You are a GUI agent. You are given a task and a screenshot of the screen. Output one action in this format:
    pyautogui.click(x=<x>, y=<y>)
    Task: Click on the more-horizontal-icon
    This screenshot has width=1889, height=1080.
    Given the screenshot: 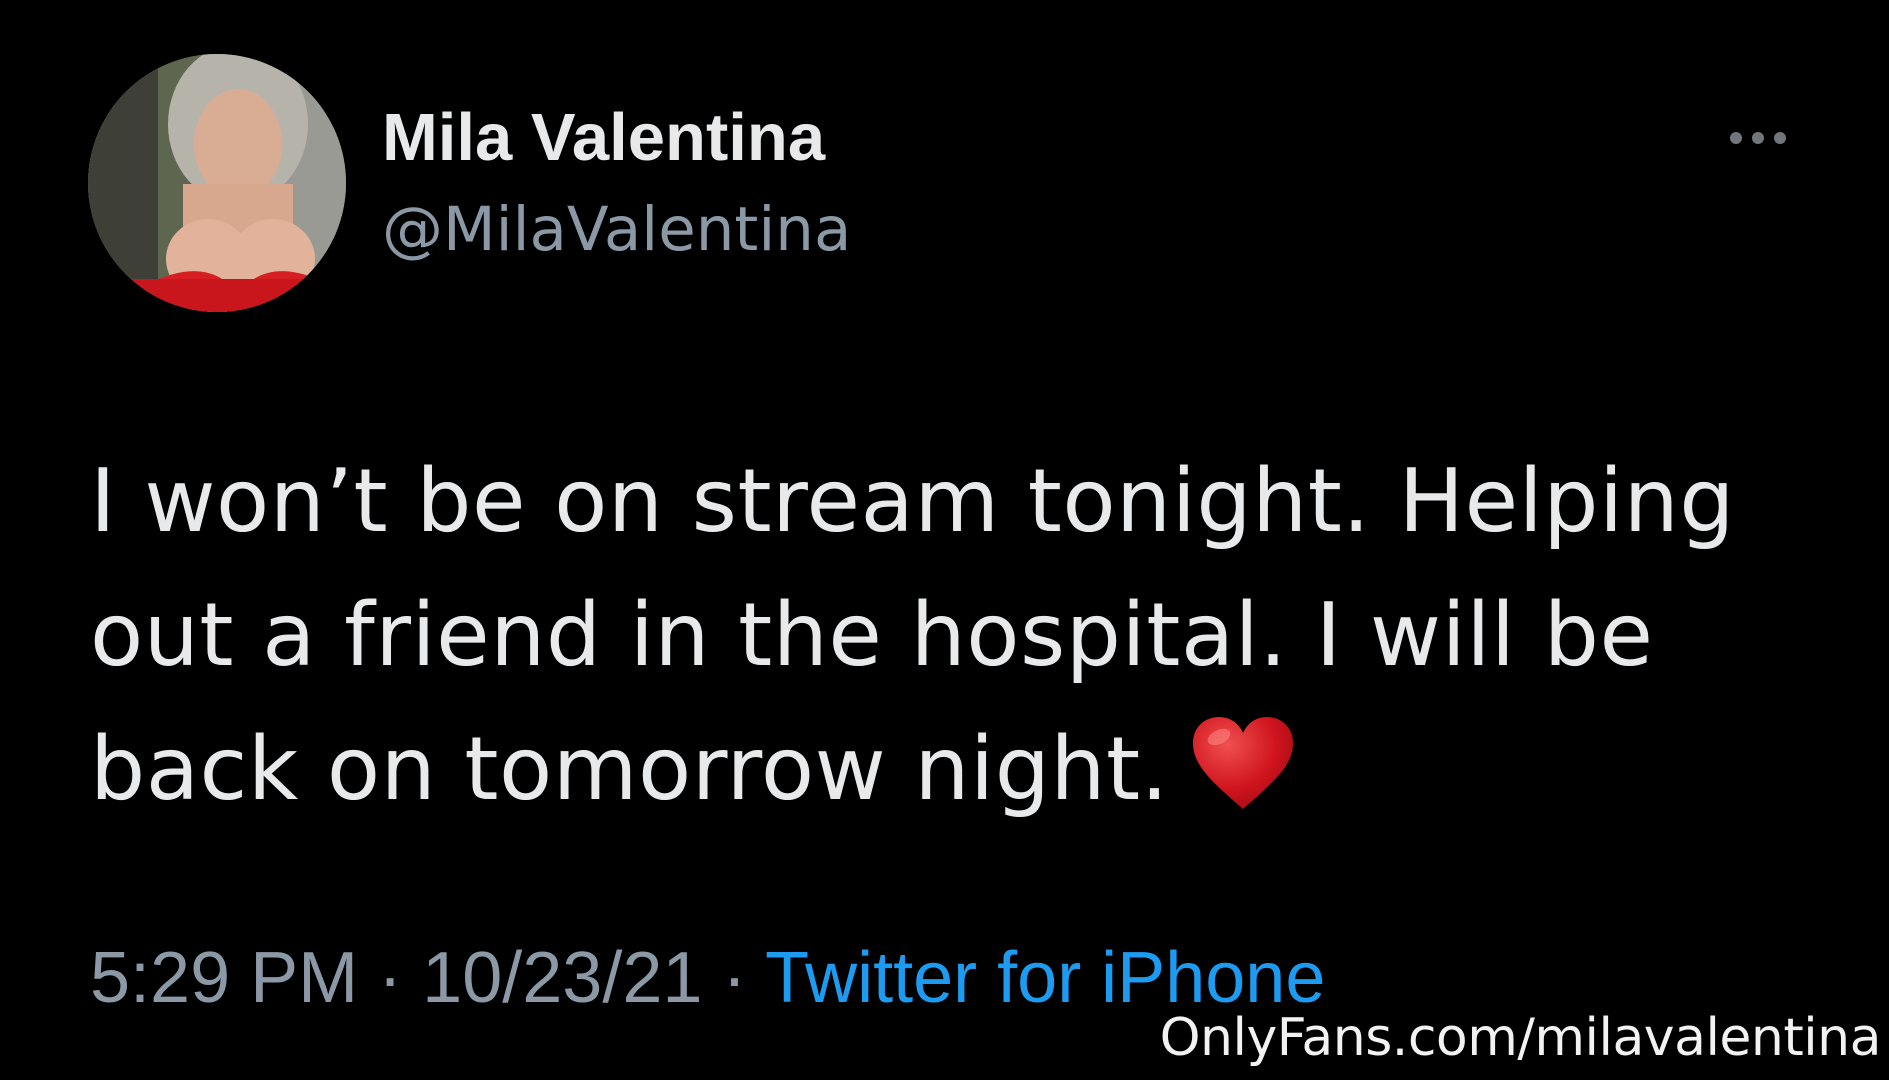 What is the action you would take?
    pyautogui.click(x=1758, y=138)
    